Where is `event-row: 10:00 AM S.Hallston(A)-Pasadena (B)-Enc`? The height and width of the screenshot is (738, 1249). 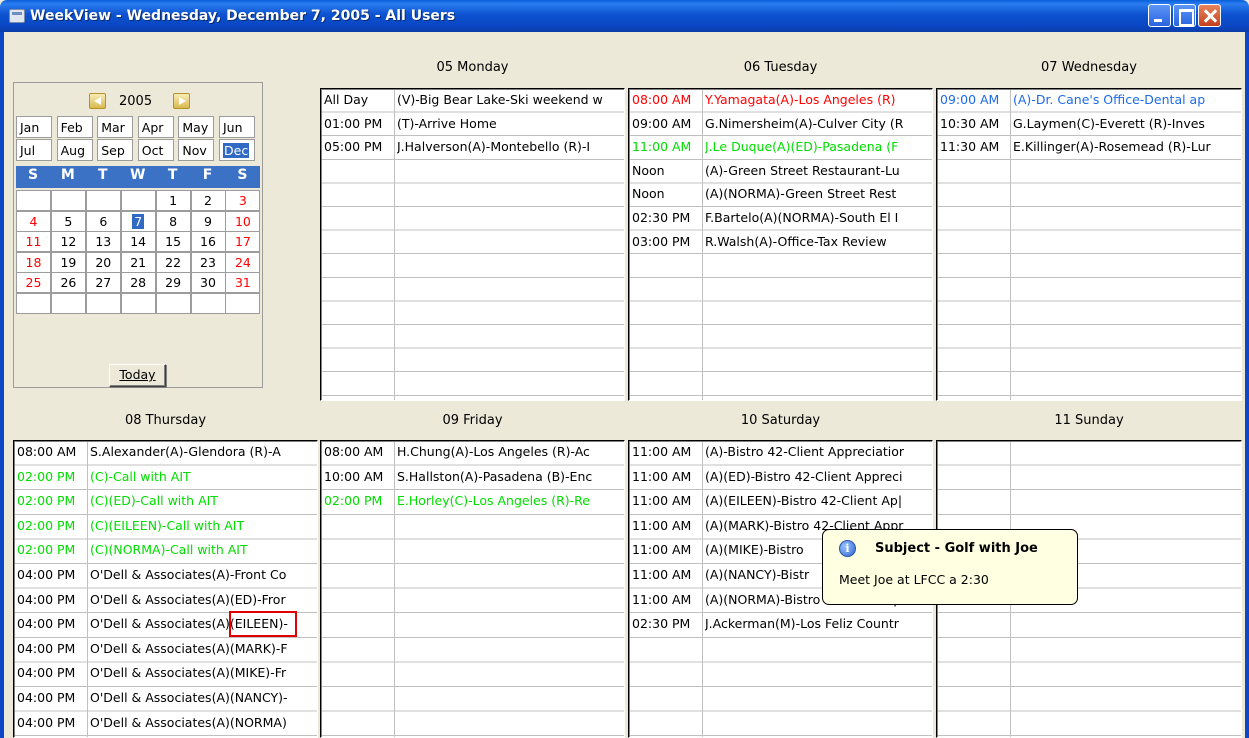
event-row: 10:00 AM S.Hallston(A)-Pasadena (B)-Enc is located at coordinates (472, 478).